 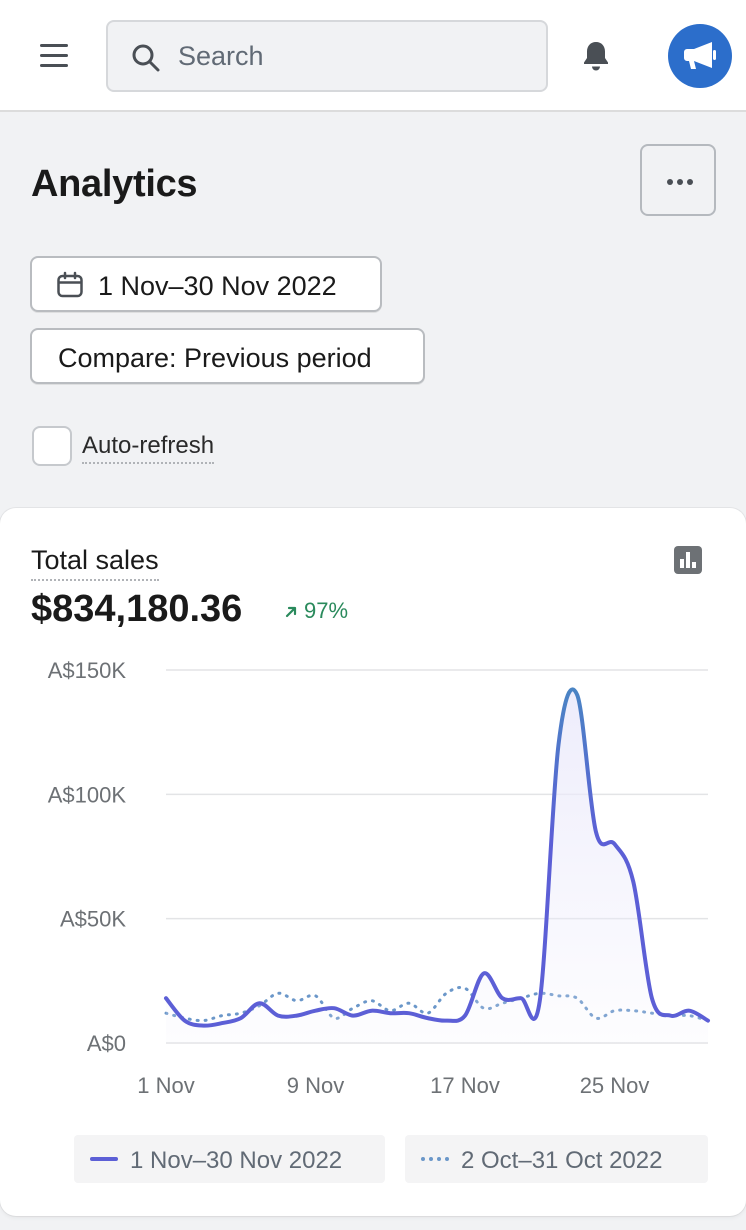 I want to click on menu-icon, so click(x=54, y=55).